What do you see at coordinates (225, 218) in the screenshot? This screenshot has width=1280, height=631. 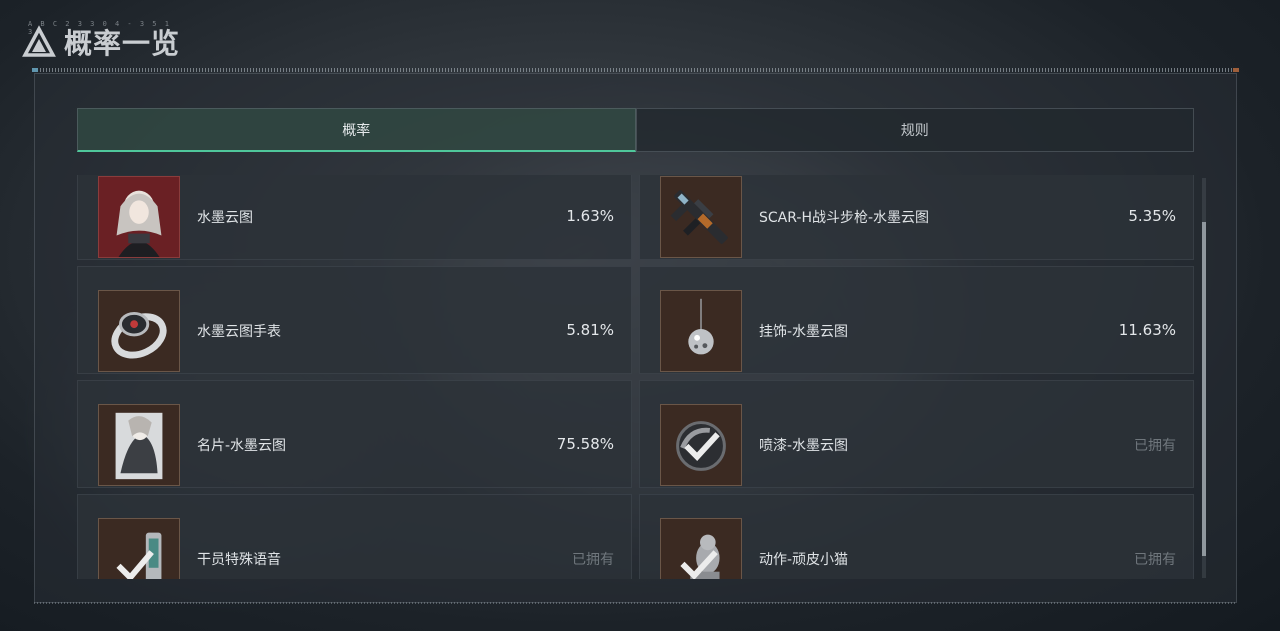 I see `reward-name: 水墨云图` at bounding box center [225, 218].